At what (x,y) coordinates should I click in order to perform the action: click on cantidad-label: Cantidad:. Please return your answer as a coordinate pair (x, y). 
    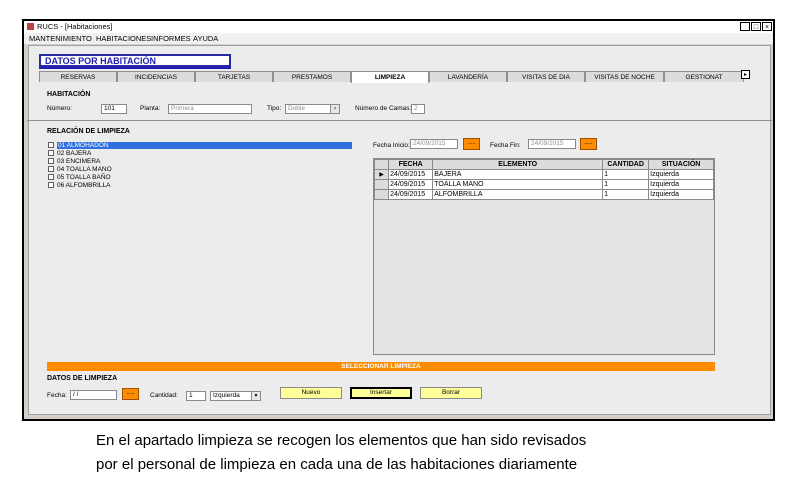
    Looking at the image, I should click on (164, 395).